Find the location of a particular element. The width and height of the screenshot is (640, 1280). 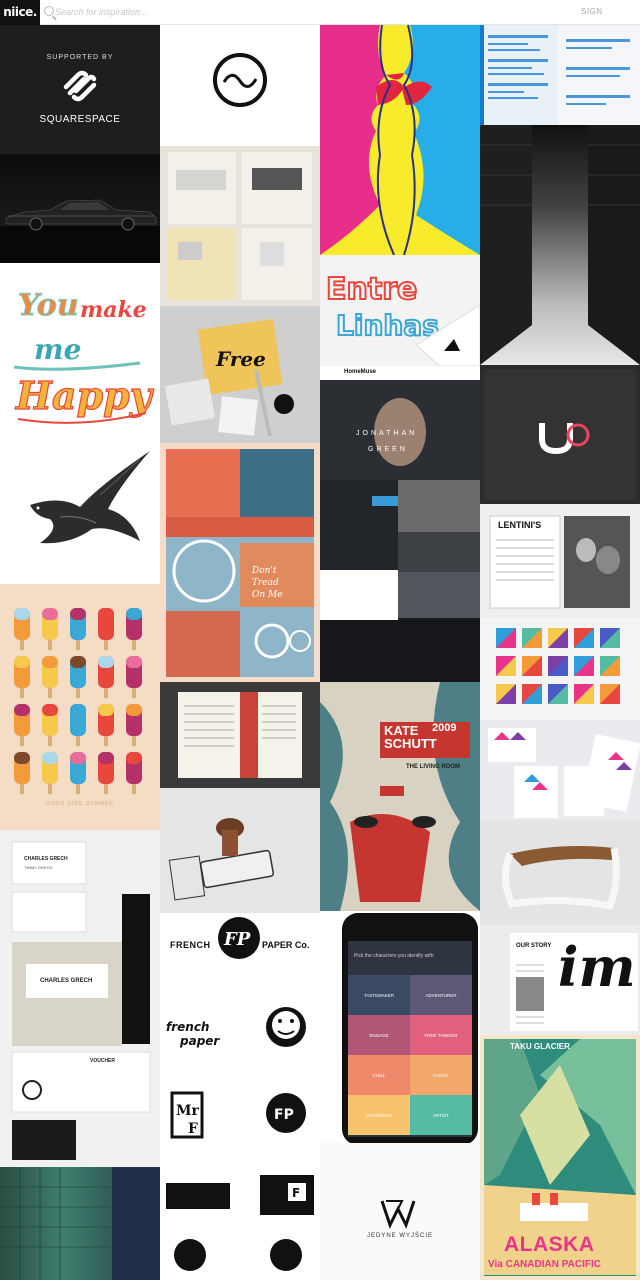

alaska-subtitle: Via CANADIAN PACIFIC is located at coordinates (544, 1264).